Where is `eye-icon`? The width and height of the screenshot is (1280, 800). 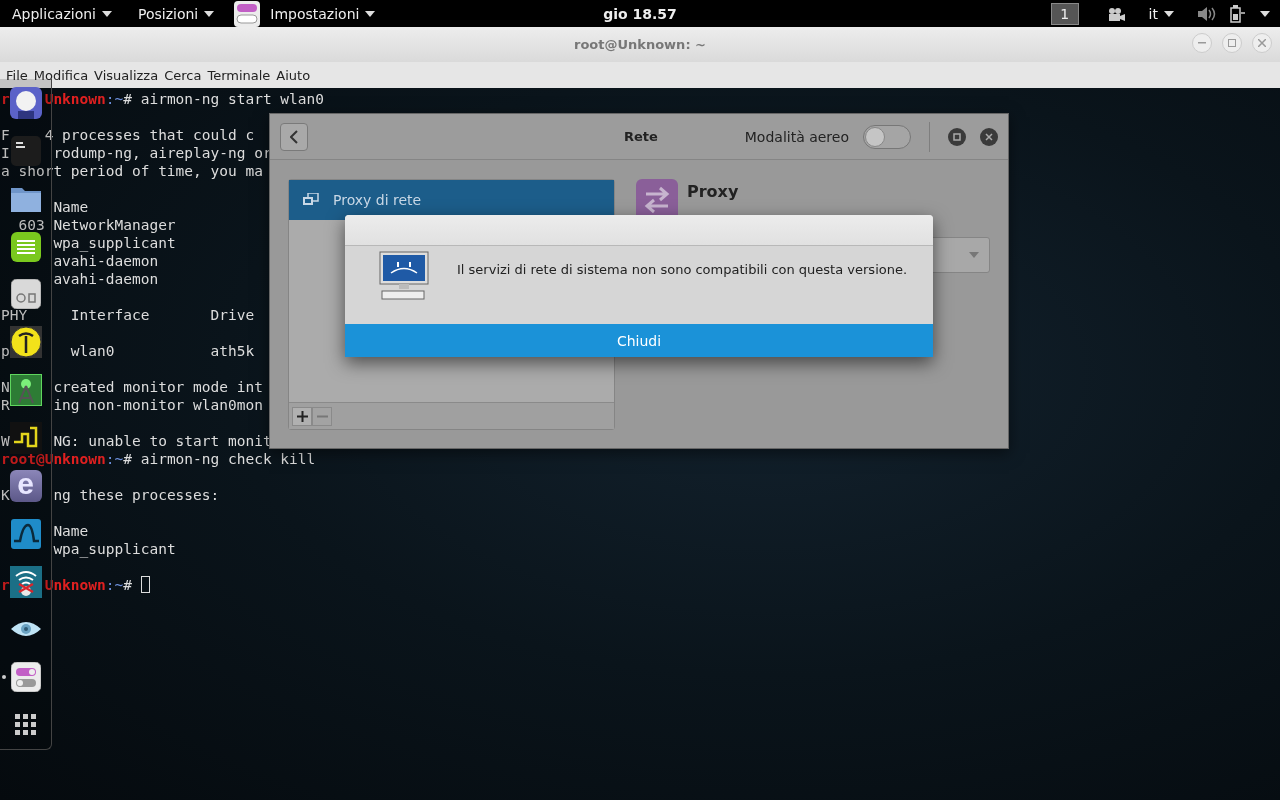
eye-icon is located at coordinates (25, 629).